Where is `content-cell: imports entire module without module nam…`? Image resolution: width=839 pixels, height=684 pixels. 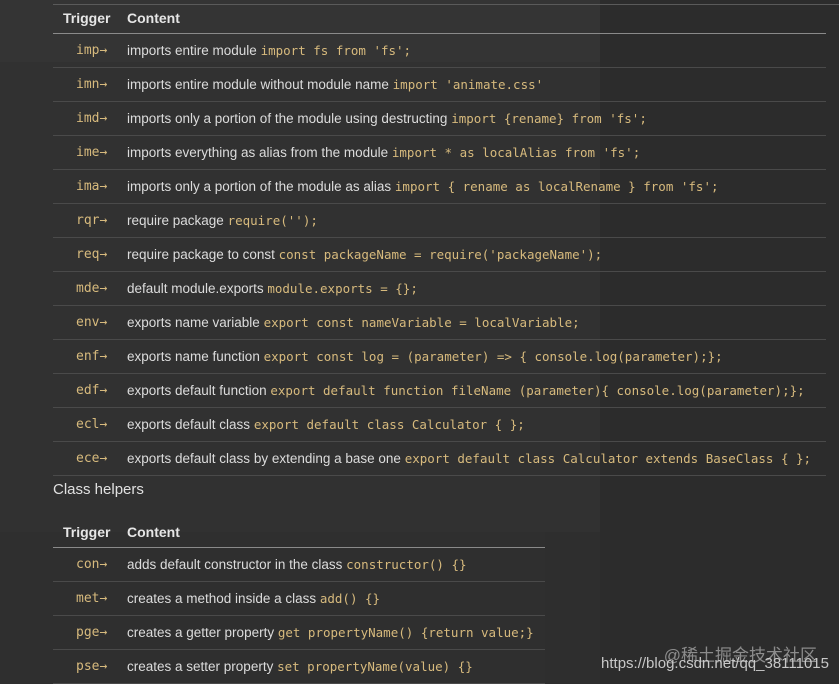
content-cell: imports entire module without module nam… is located at coordinates (335, 84).